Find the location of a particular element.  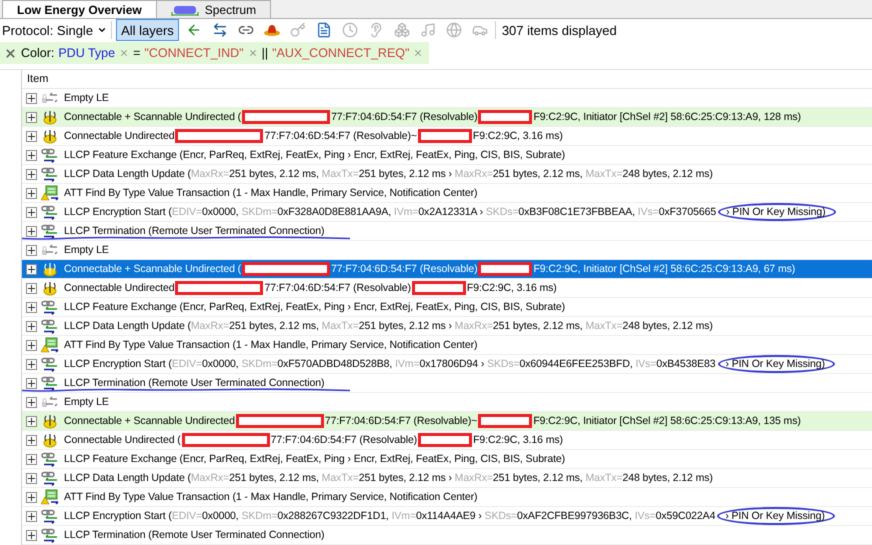

tree-row: Connectable + Scannable Undirected 77:F7:04:6D:54:F7 (Resolvable)~ F9:C2:9C, Initiator [ChSel #2] 58:6C:25:C9:13:A9, 135 ms) is located at coordinates (447, 421).